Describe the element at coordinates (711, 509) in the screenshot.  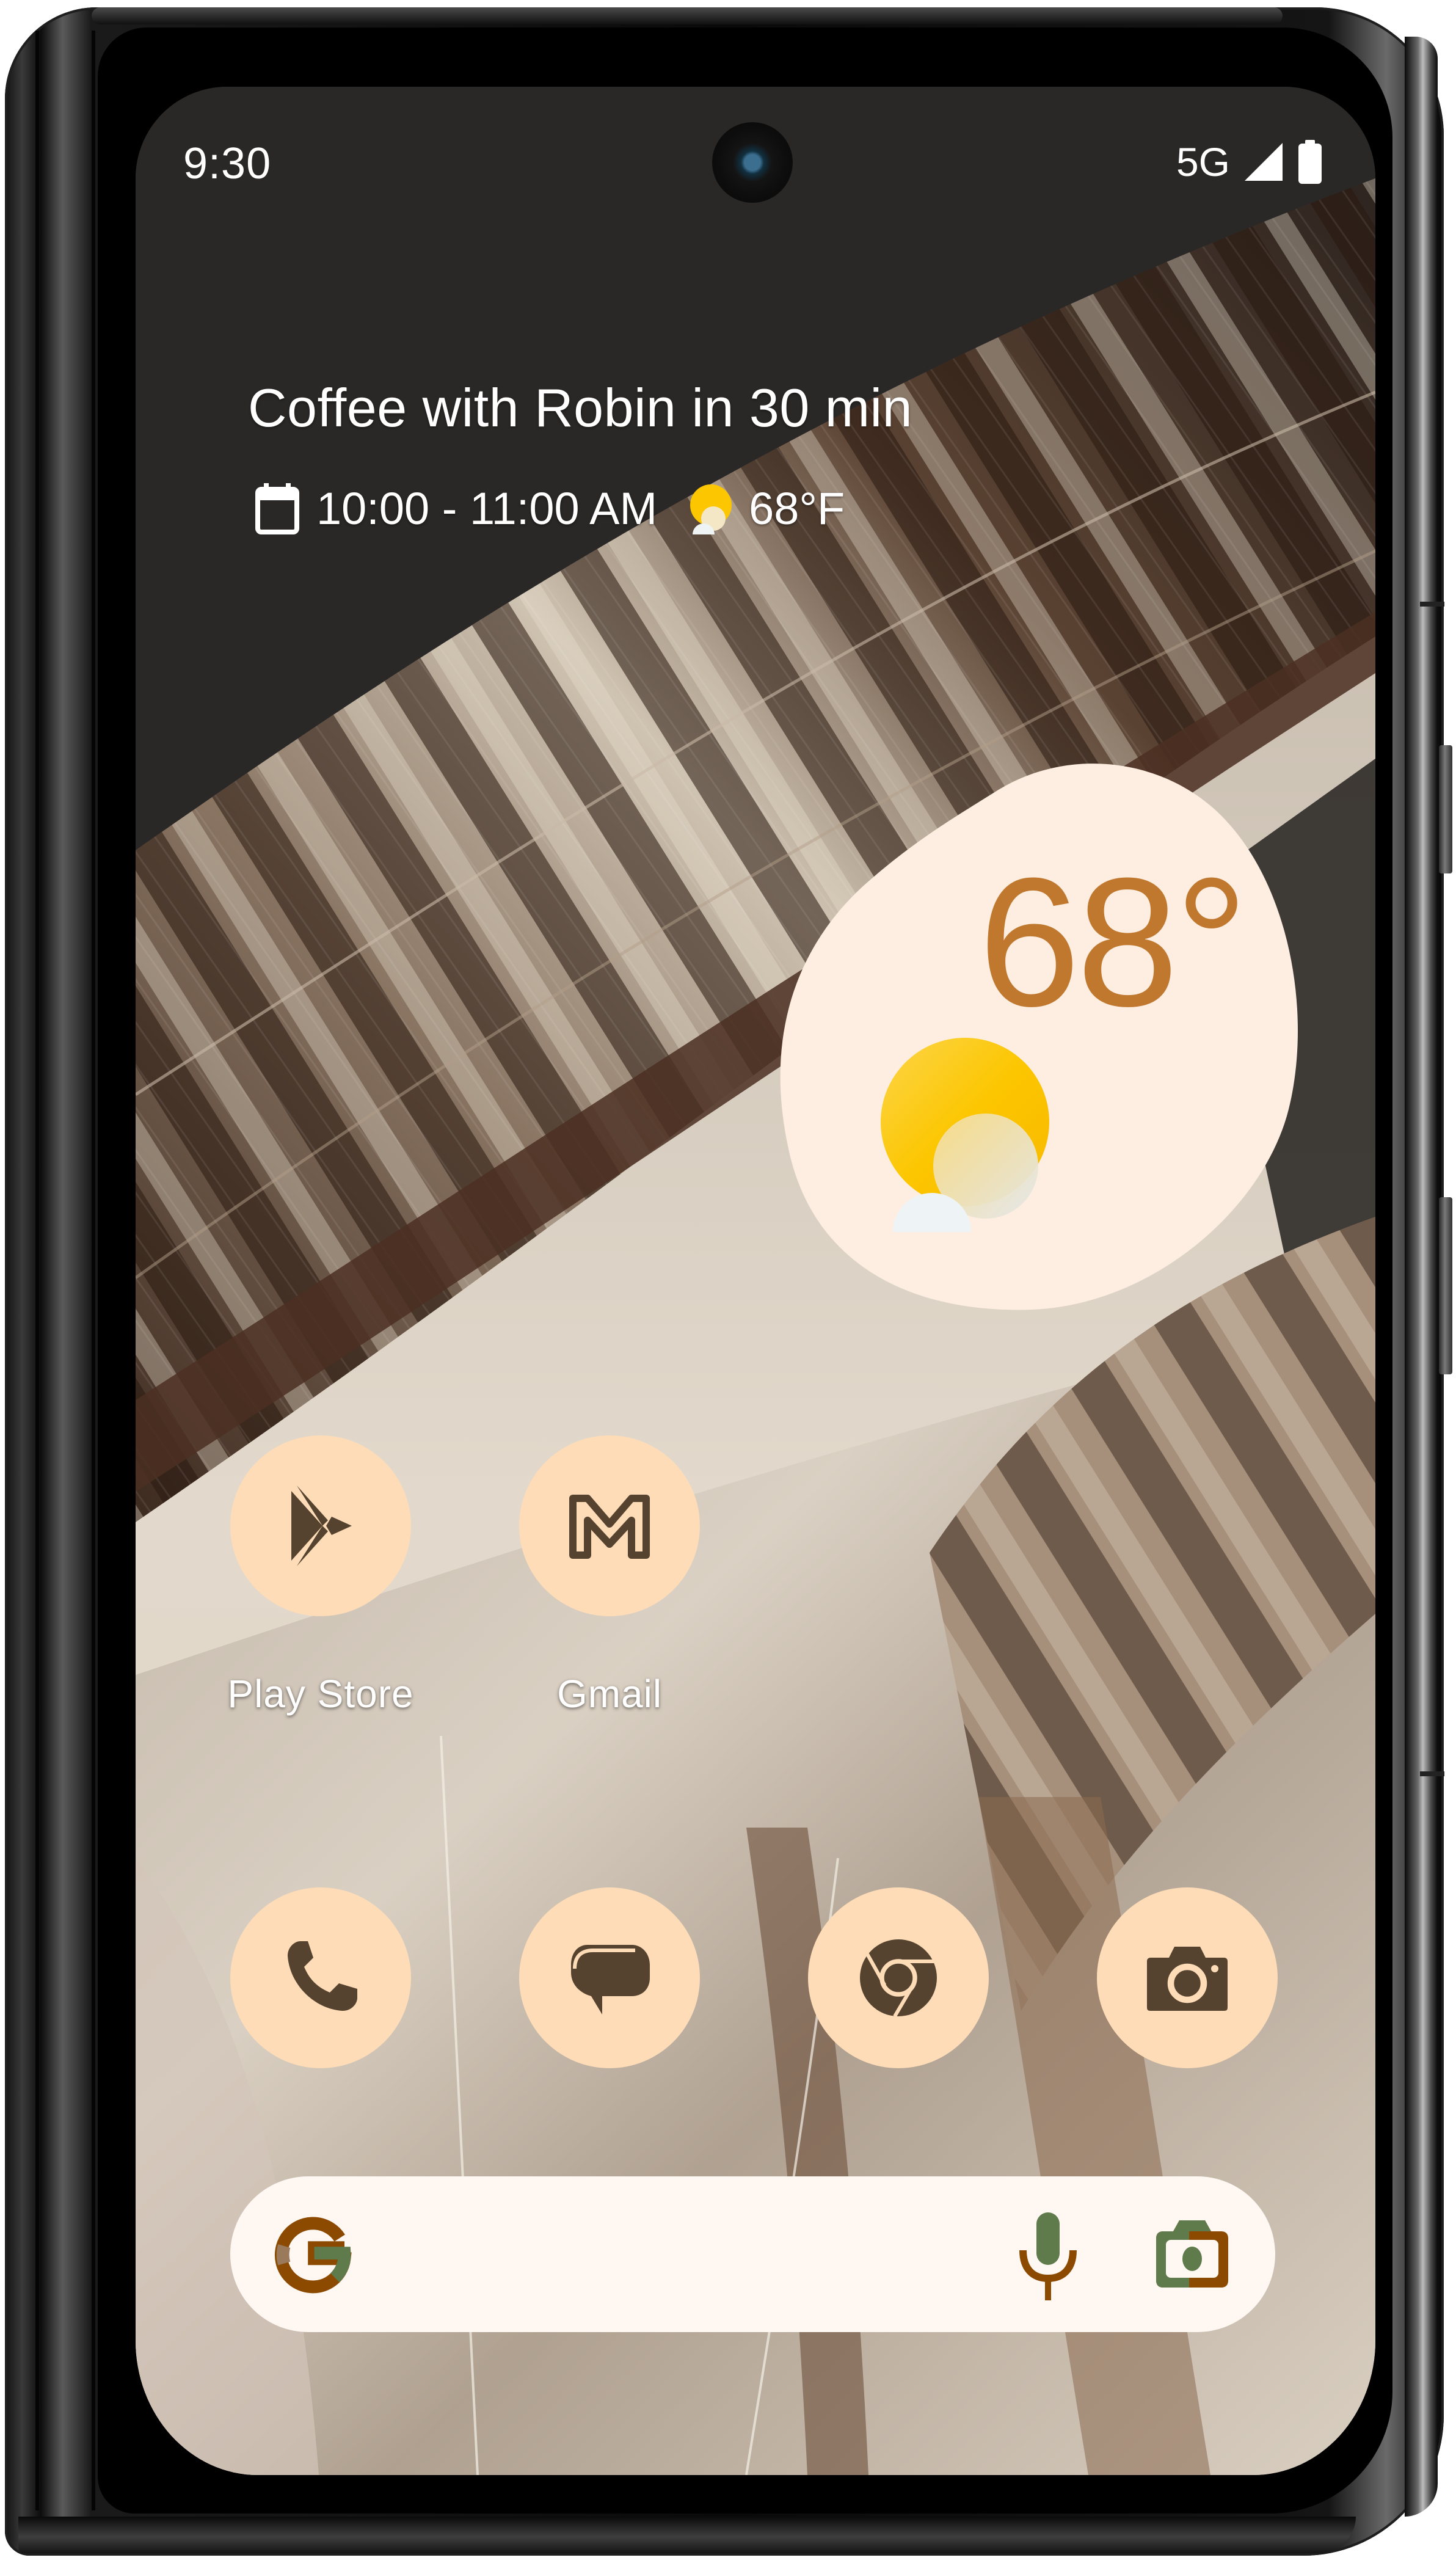
I see `partly-sunny-icon` at that location.